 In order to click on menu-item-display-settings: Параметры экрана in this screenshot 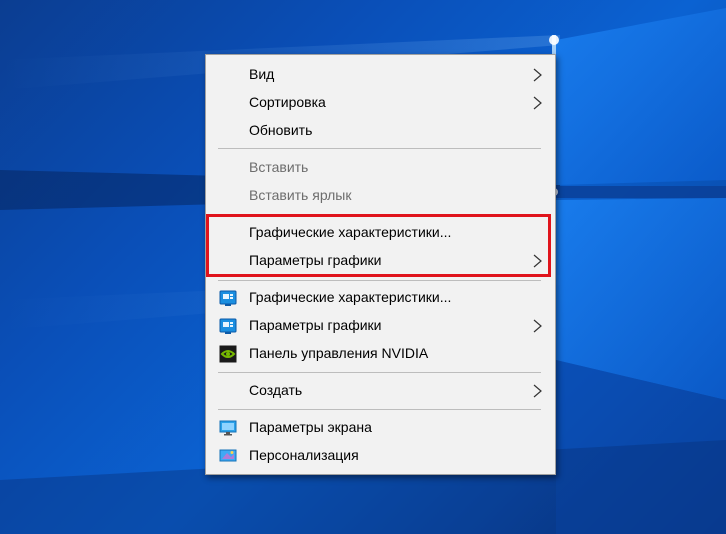, I will do `click(380, 428)`.